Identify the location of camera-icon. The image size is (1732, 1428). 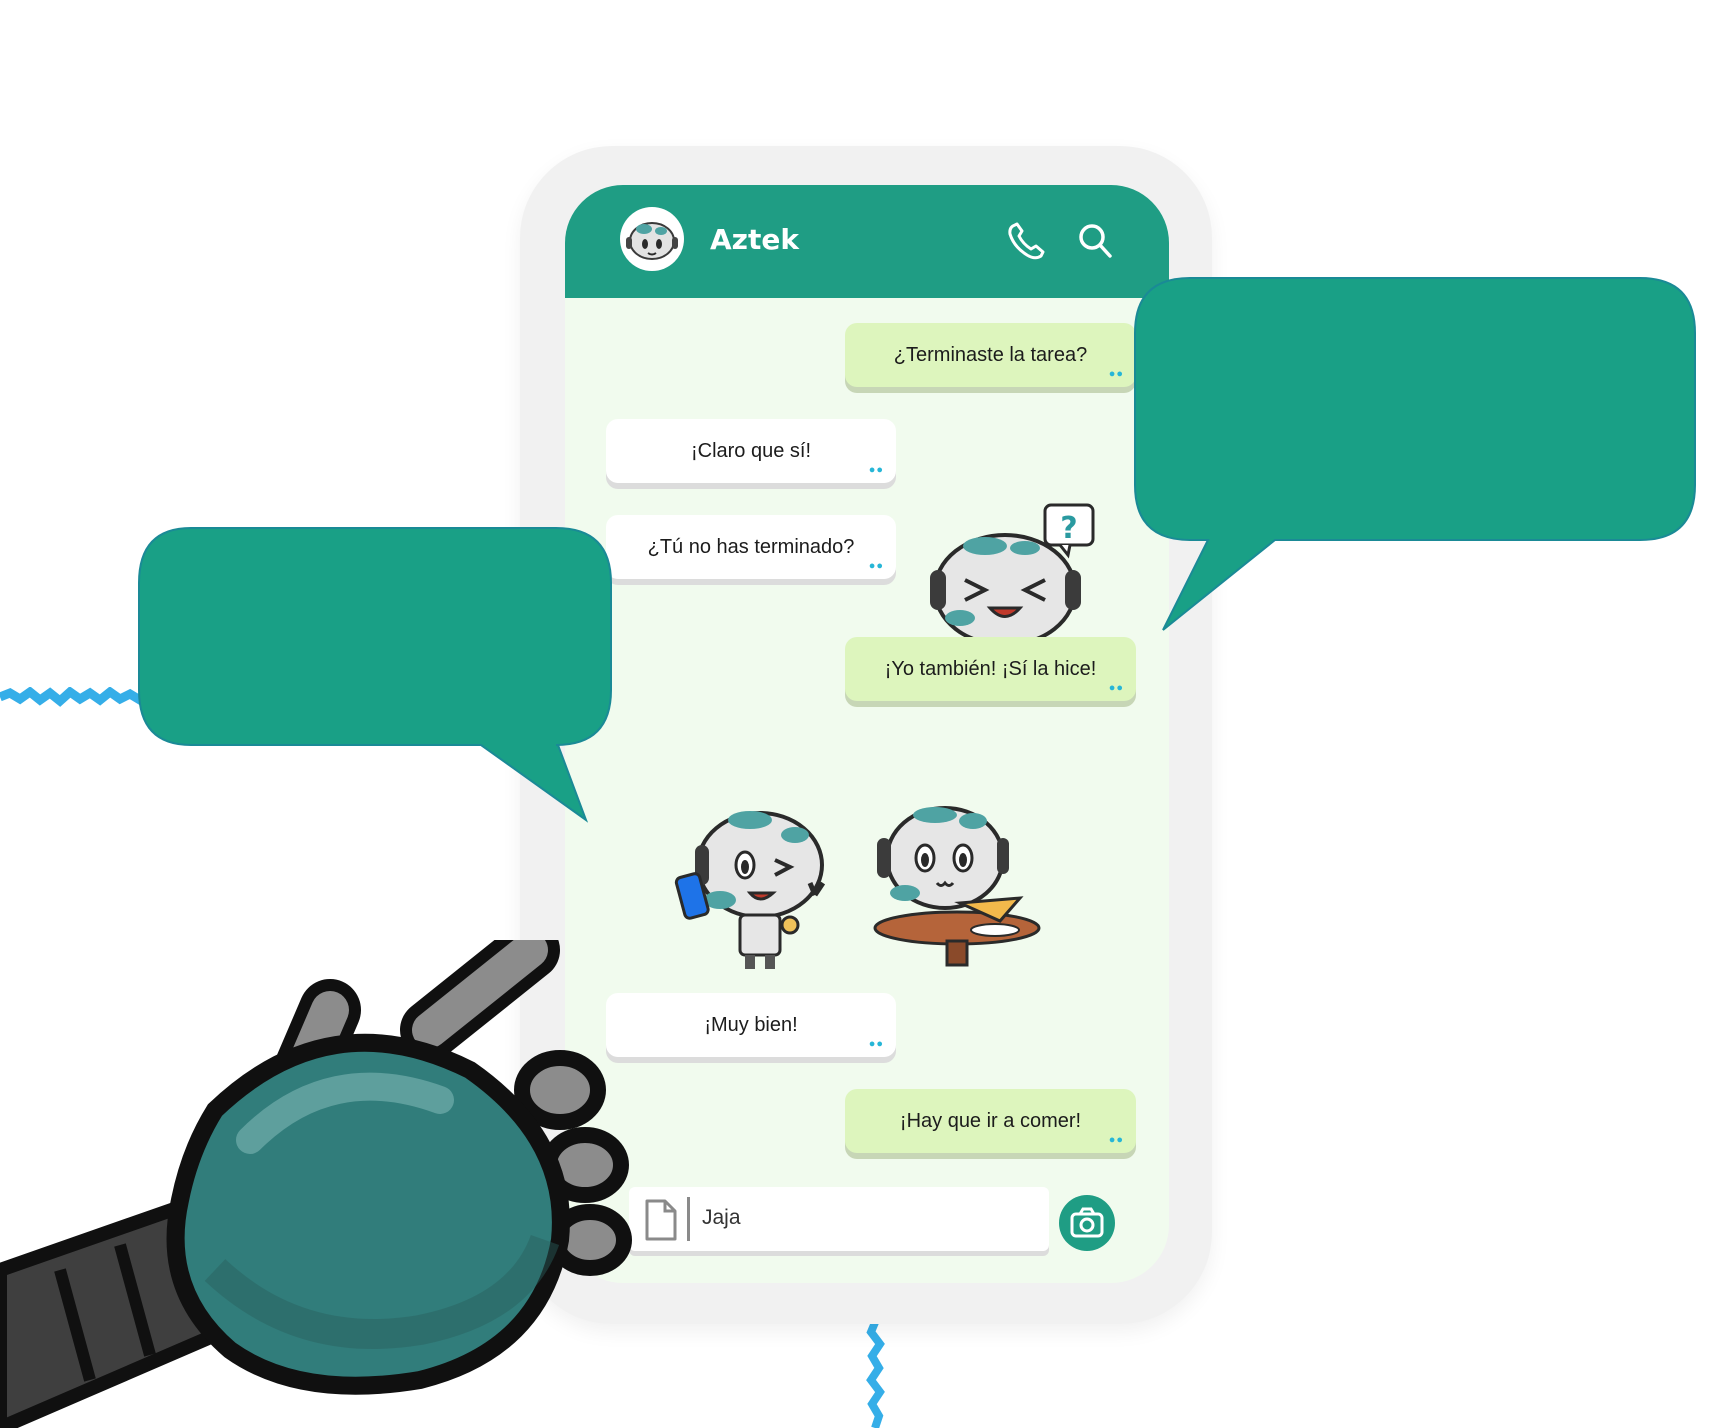
(1087, 1222).